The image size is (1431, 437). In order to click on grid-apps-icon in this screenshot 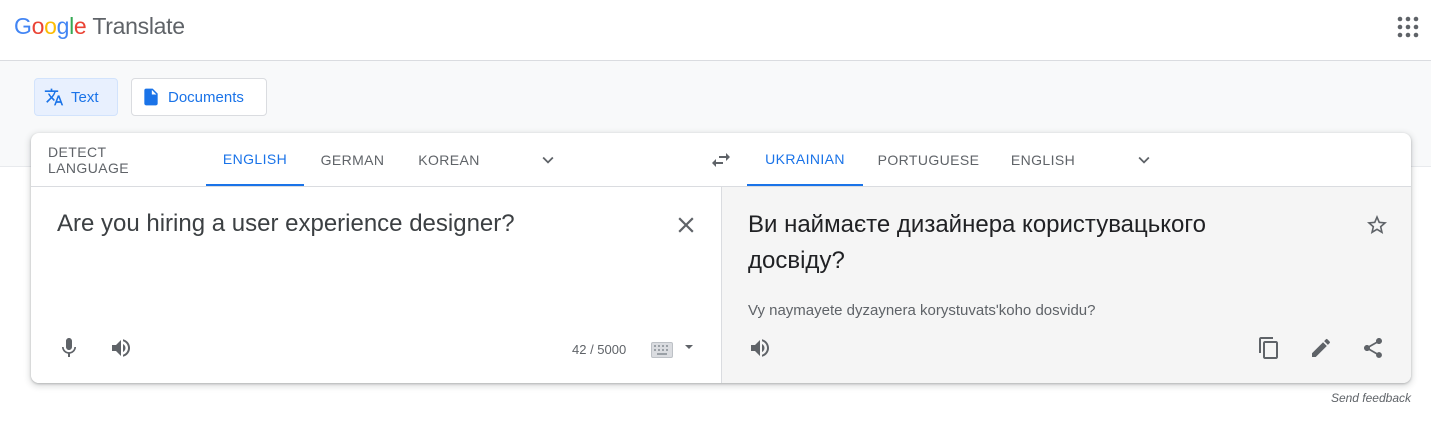, I will do `click(1408, 27)`.